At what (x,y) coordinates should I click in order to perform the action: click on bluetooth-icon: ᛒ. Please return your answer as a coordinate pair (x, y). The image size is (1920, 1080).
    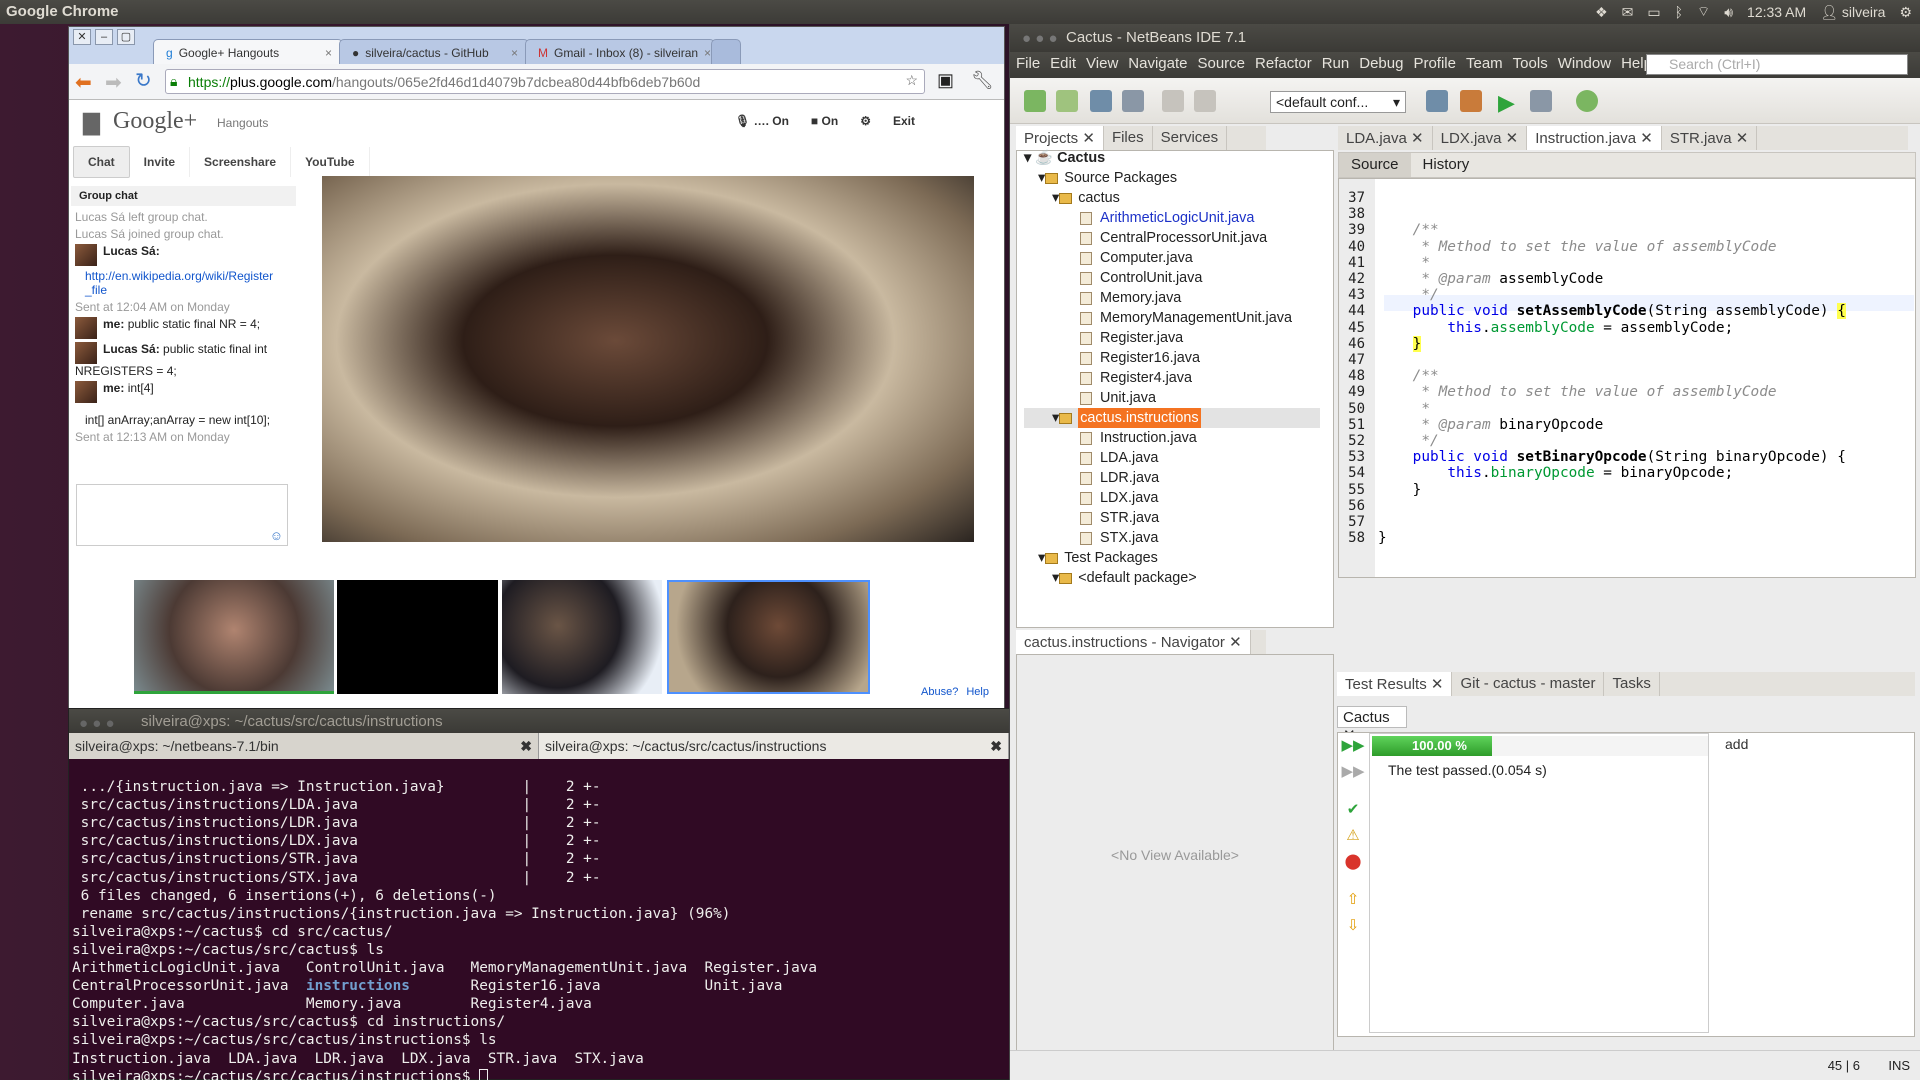
    Looking at the image, I should click on (1679, 12).